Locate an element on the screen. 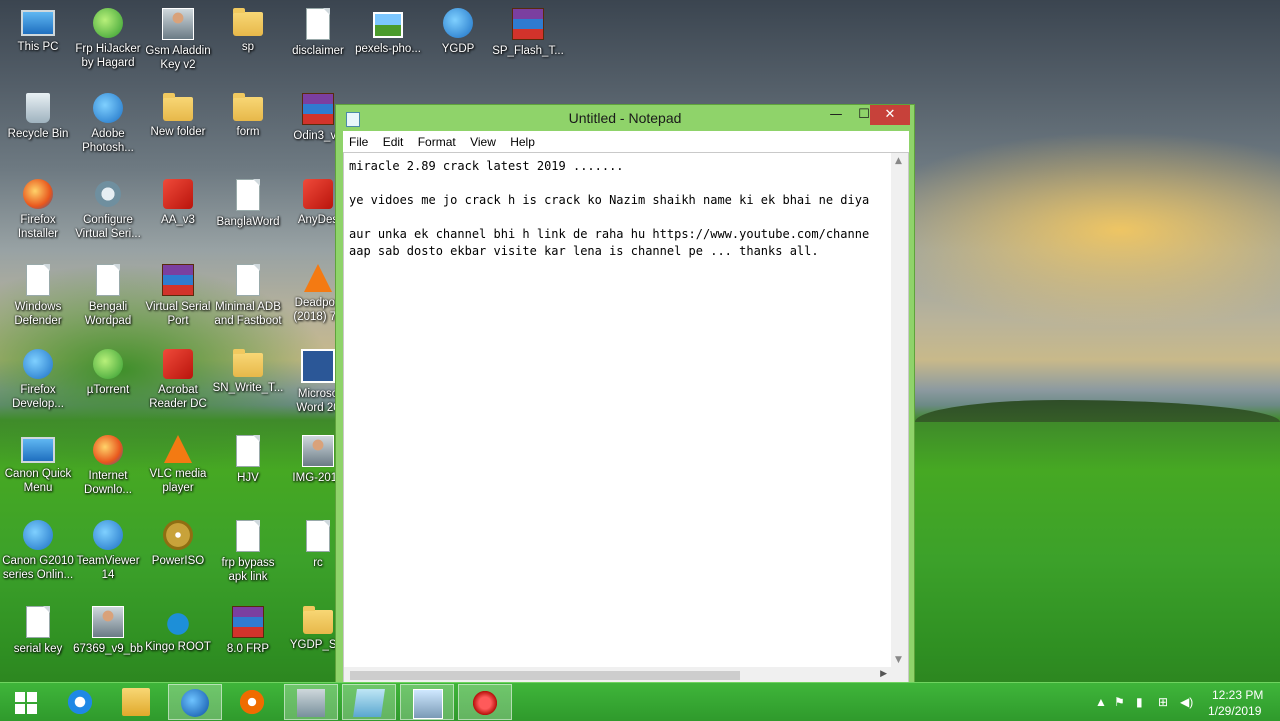 The image size is (1280, 721). virtual-machine-icon is located at coordinates (311, 703).